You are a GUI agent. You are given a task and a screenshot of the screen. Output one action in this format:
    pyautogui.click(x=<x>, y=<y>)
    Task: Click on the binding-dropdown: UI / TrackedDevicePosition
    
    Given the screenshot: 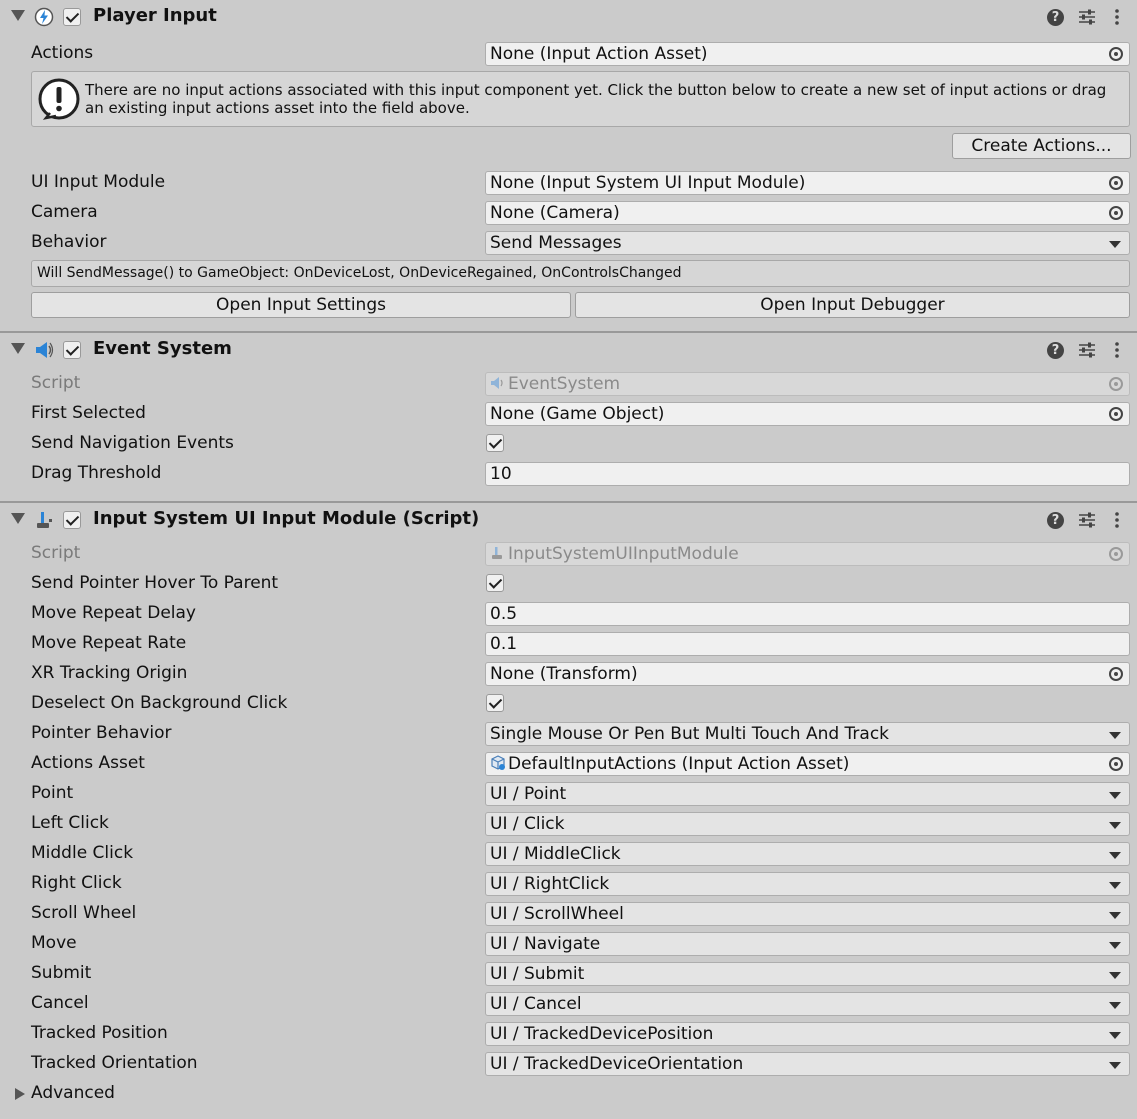 What is the action you would take?
    pyautogui.click(x=807, y=1034)
    